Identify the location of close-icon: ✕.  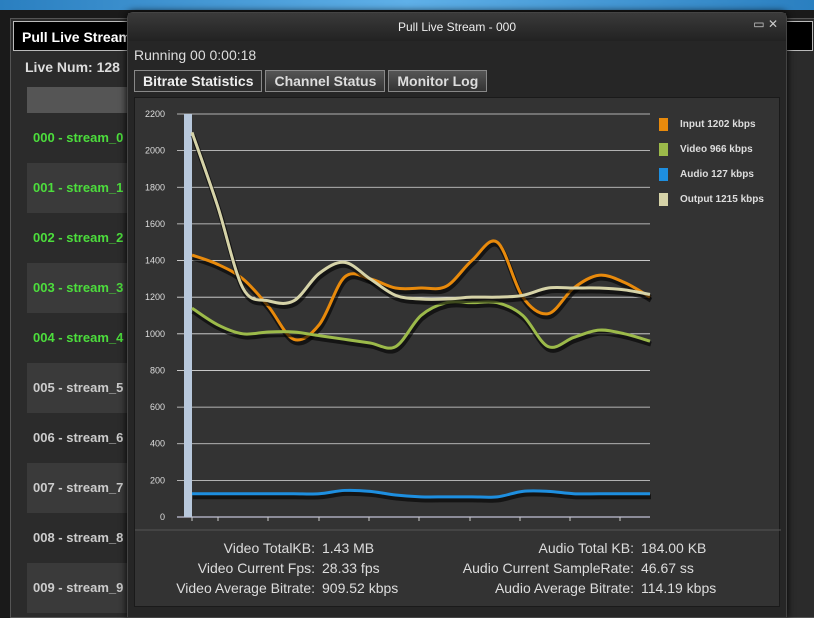
(773, 24).